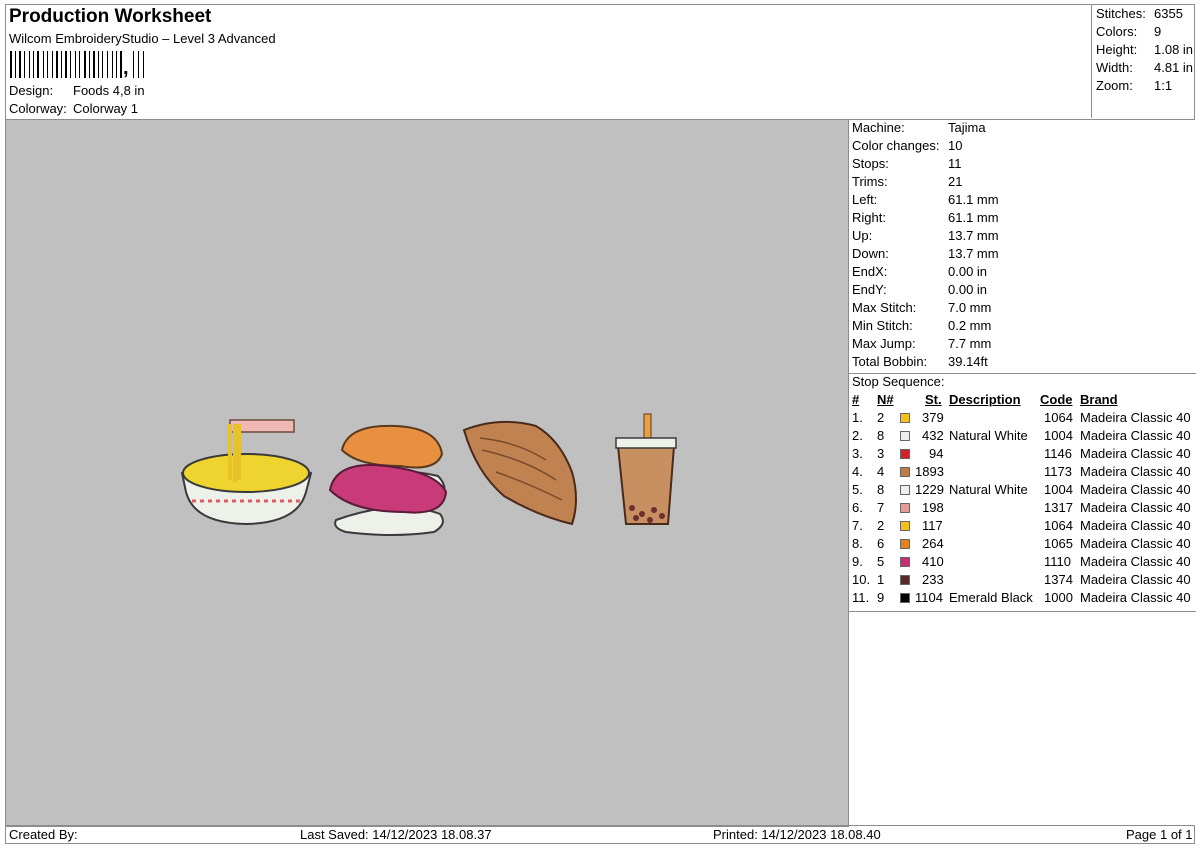 The width and height of the screenshot is (1200, 848). I want to click on row-num: 8., so click(857, 543).